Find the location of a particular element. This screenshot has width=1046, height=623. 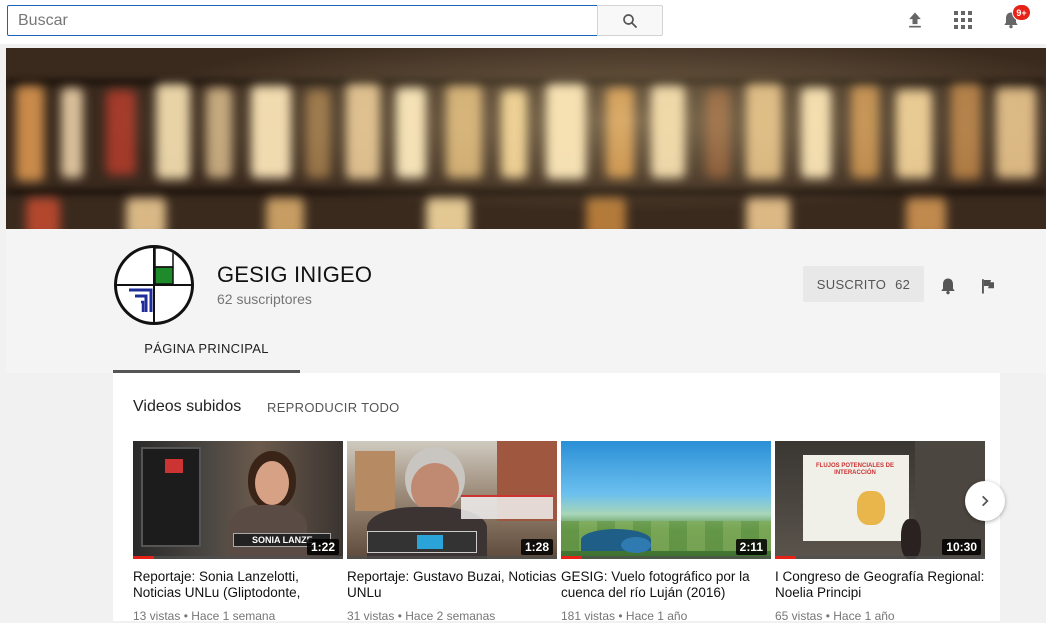

video-duration: 10:30 is located at coordinates (961, 547).